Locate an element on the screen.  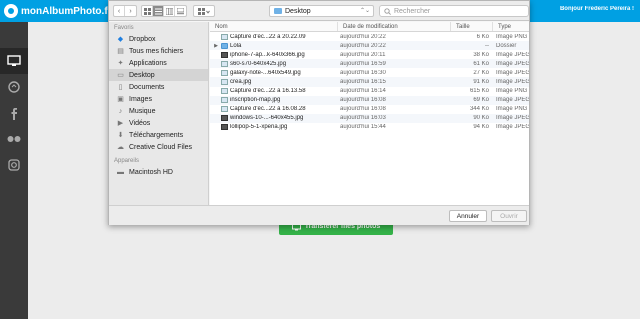
file-size: -- is located at coordinates (487, 45).